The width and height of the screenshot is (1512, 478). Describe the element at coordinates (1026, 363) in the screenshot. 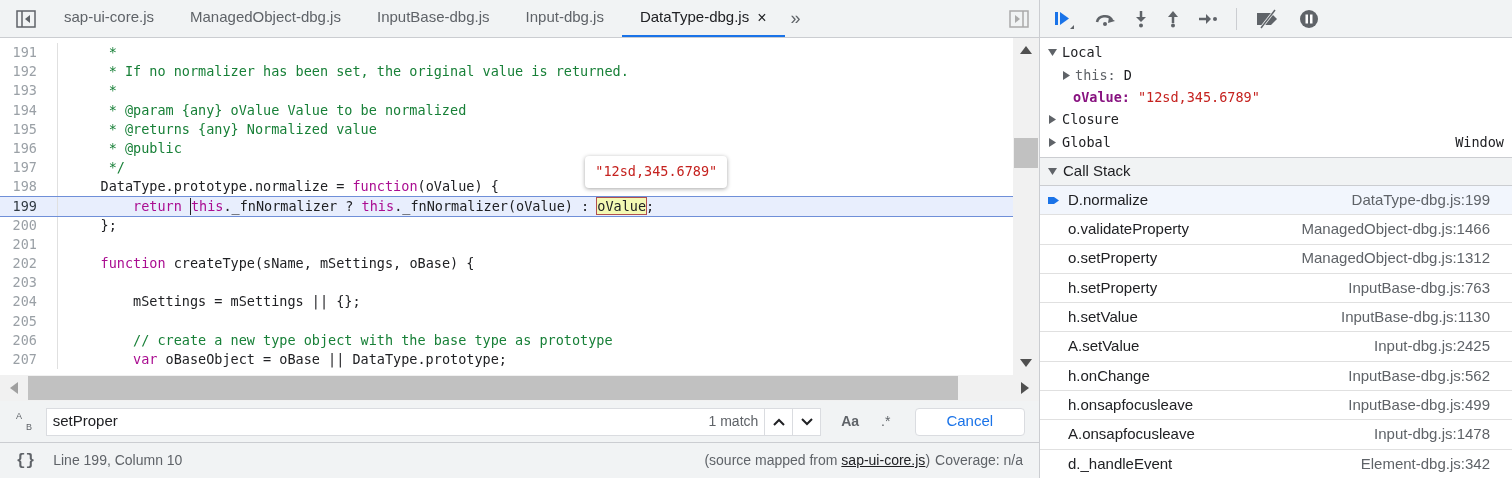

I see `scroll-down-icon` at that location.